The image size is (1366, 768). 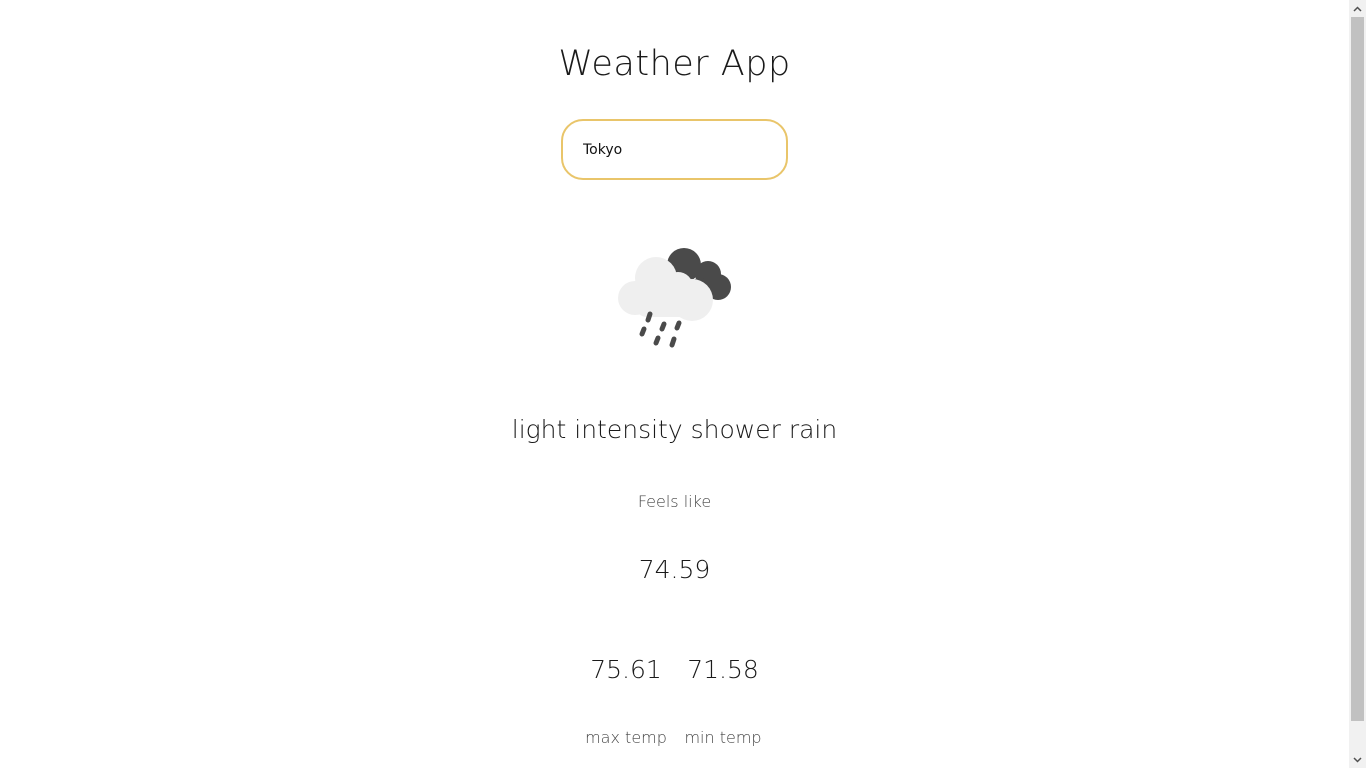 What do you see at coordinates (1357, 759) in the screenshot?
I see `scroll-down-arrow-icon` at bounding box center [1357, 759].